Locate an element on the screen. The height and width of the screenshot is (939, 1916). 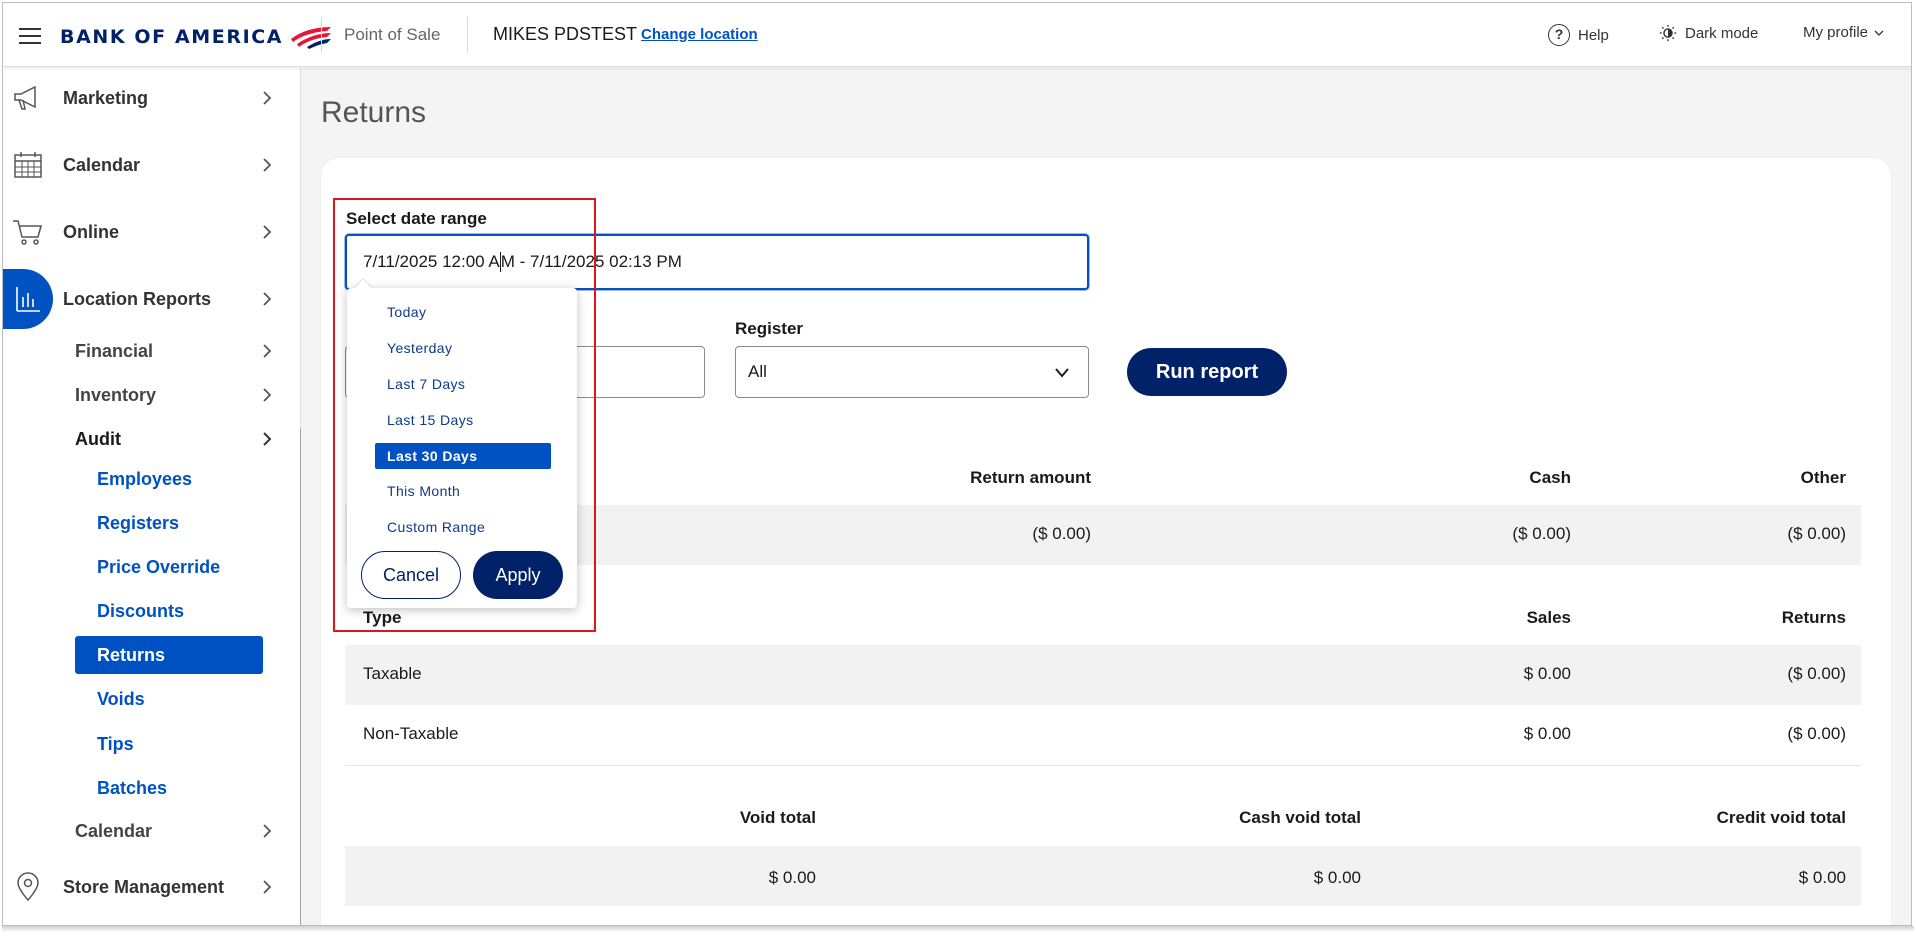
sun-icon is located at coordinates (1668, 33).